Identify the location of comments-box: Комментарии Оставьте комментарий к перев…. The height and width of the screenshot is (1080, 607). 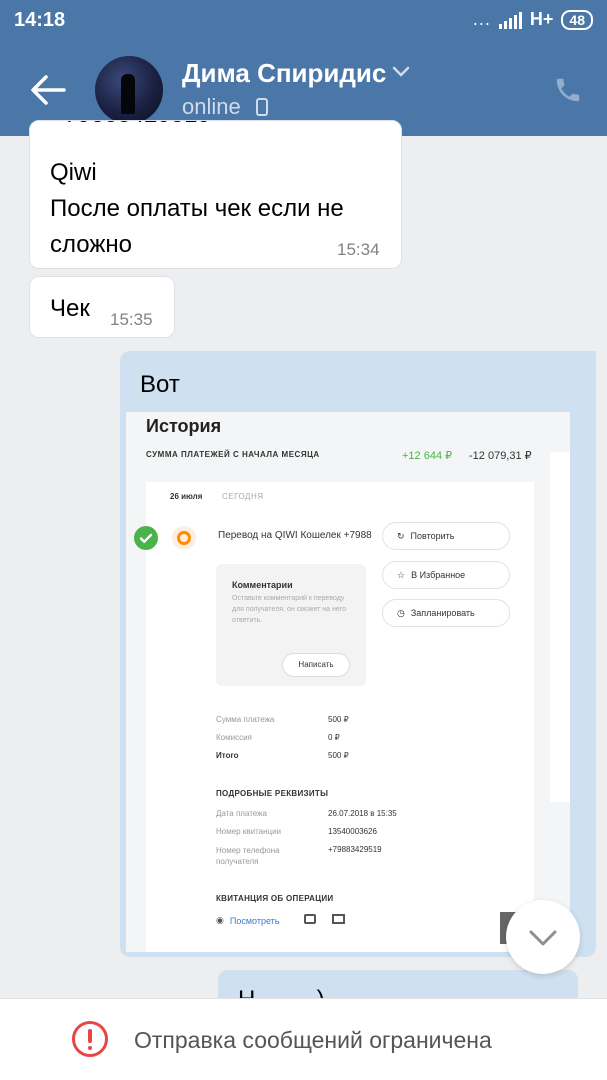
(291, 625).